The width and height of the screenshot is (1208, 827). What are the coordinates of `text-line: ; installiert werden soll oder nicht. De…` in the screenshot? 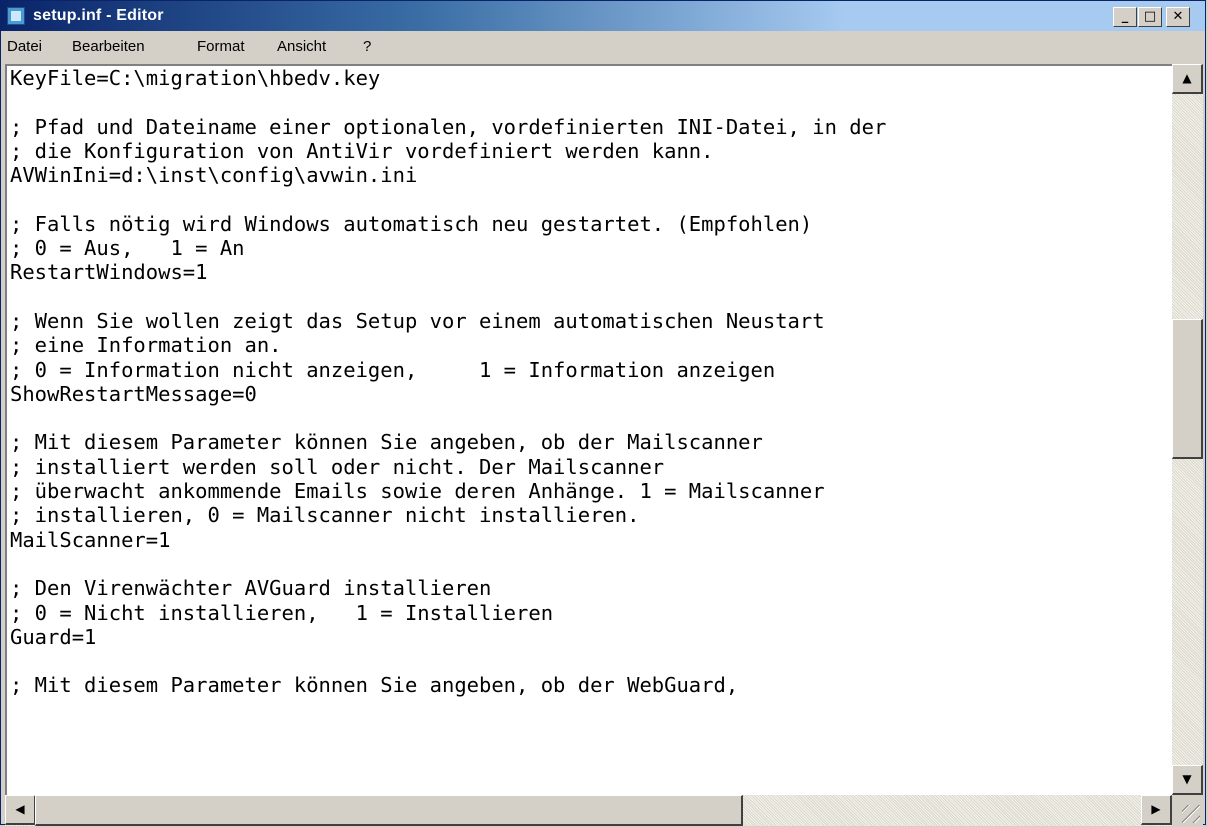 It's located at (337, 466).